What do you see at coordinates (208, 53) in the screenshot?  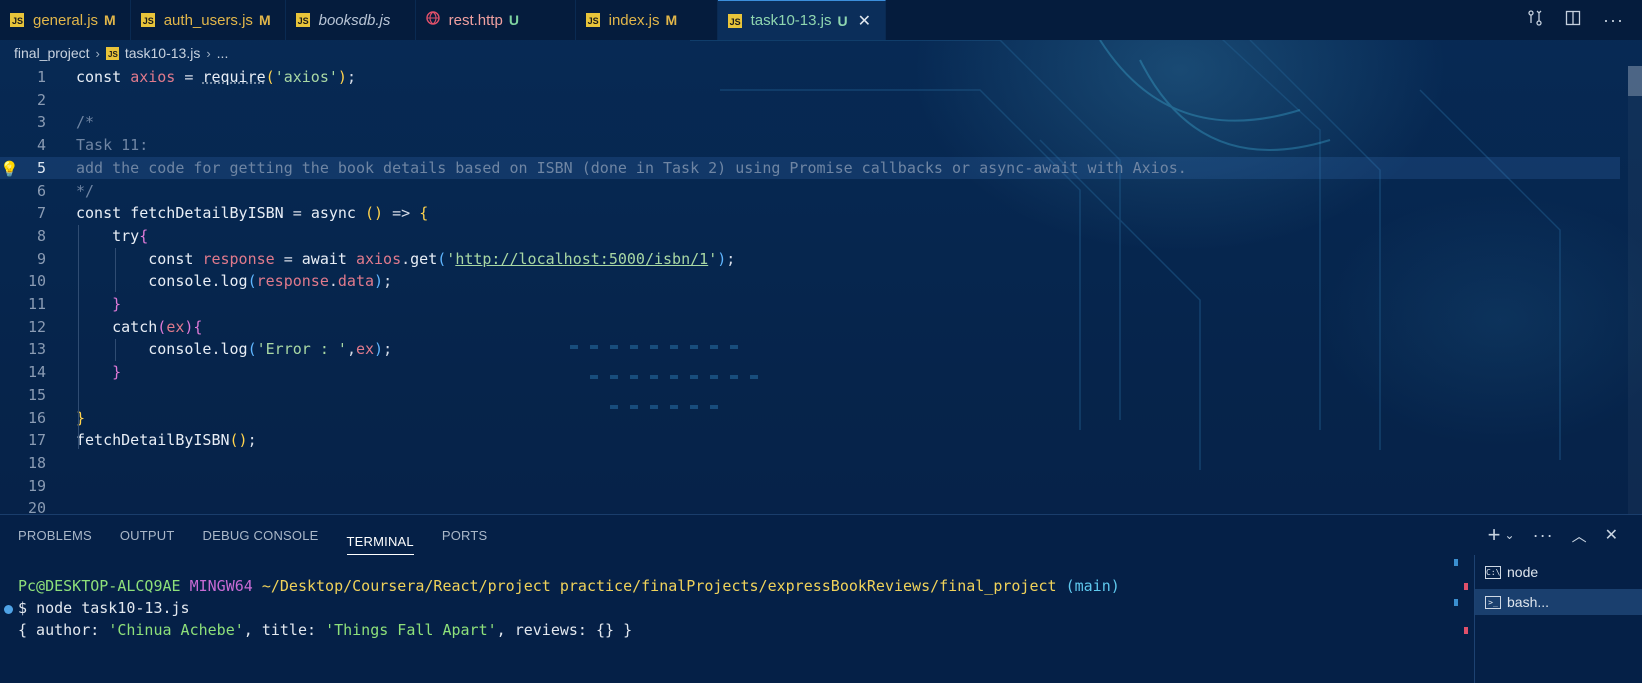 I see `chevron-right-icon: ›` at bounding box center [208, 53].